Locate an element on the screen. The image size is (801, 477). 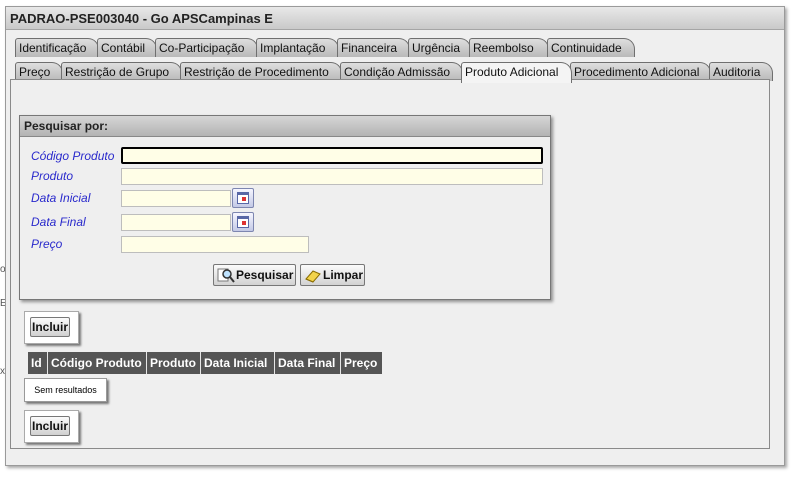
include-button-top: Incluir is located at coordinates (50, 327).